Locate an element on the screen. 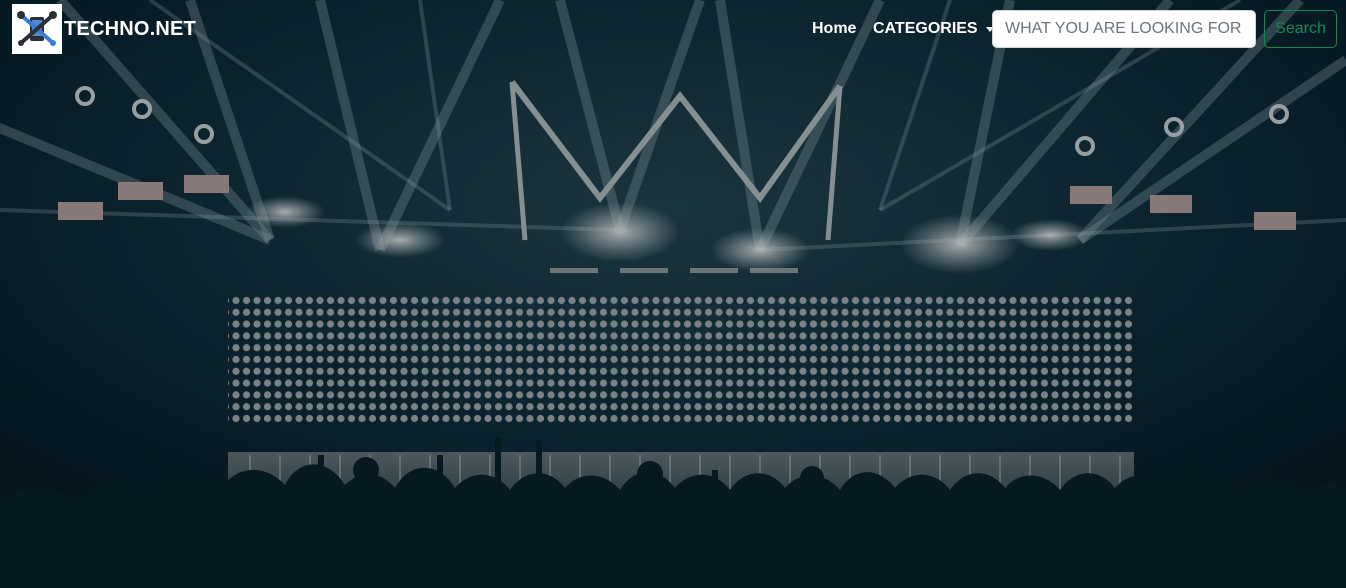 The height and width of the screenshot is (588, 1346). tools-icon is located at coordinates (37, 28).